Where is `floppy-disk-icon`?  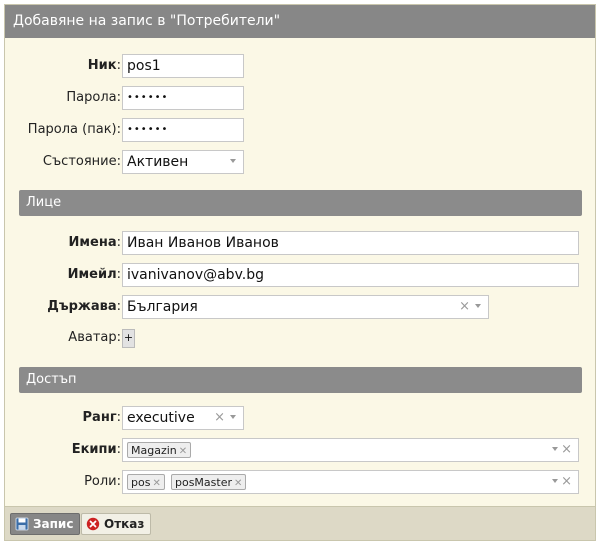 floppy-disk-icon is located at coordinates (22, 524).